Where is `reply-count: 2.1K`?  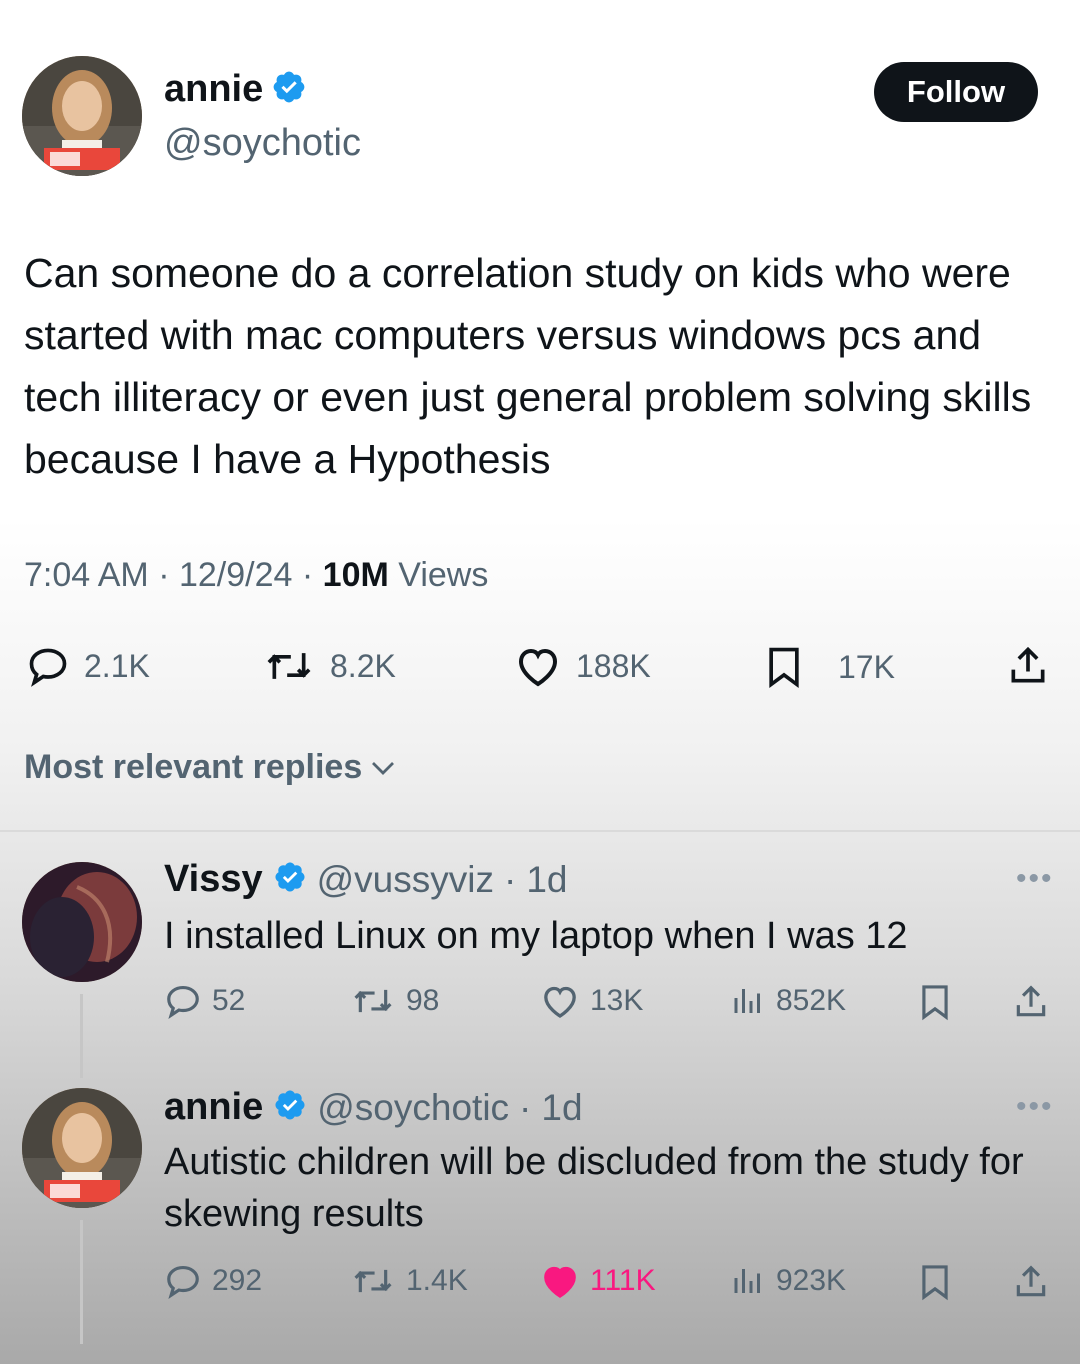 reply-count: 2.1K is located at coordinates (117, 665).